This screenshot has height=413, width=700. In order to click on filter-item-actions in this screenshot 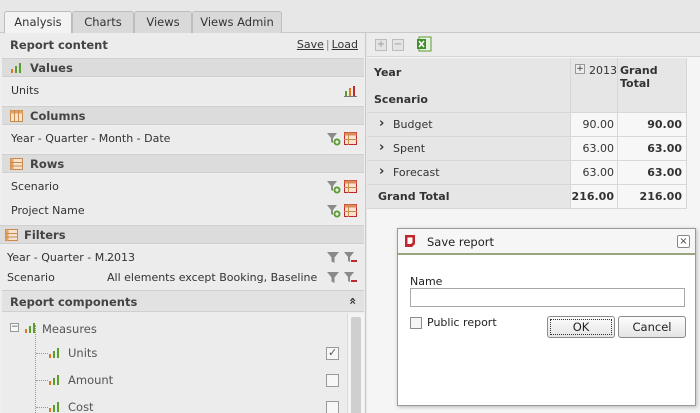, I will do `click(342, 257)`.